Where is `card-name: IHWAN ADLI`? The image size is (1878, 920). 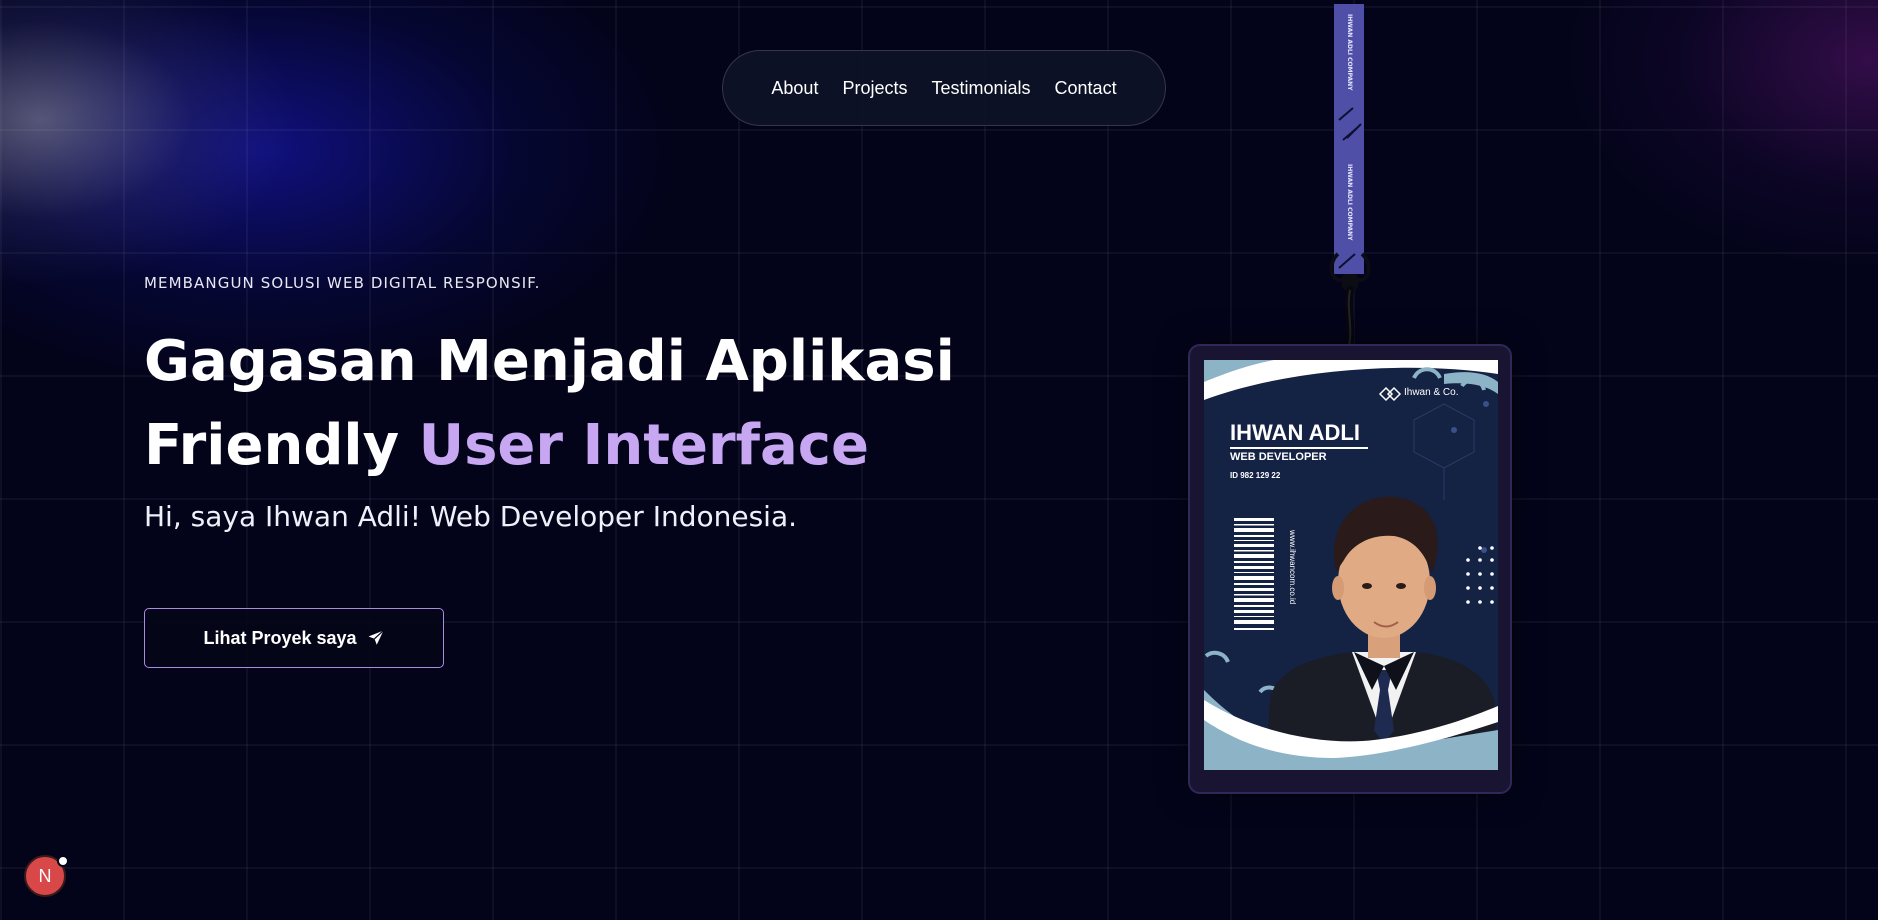 card-name: IHWAN ADLI is located at coordinates (1295, 432).